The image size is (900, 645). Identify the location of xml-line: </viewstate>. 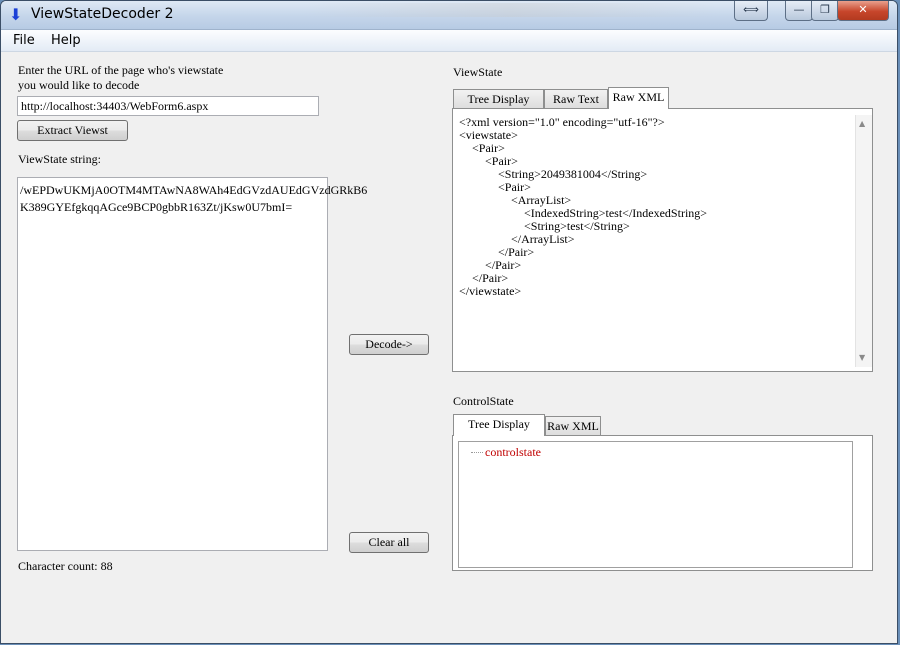
(490, 291).